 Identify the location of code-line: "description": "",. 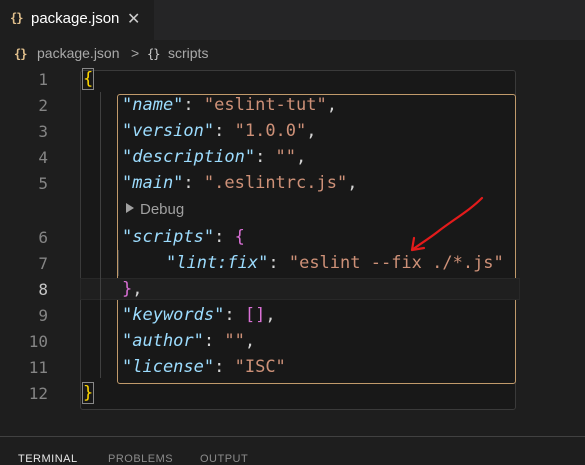
(214, 157).